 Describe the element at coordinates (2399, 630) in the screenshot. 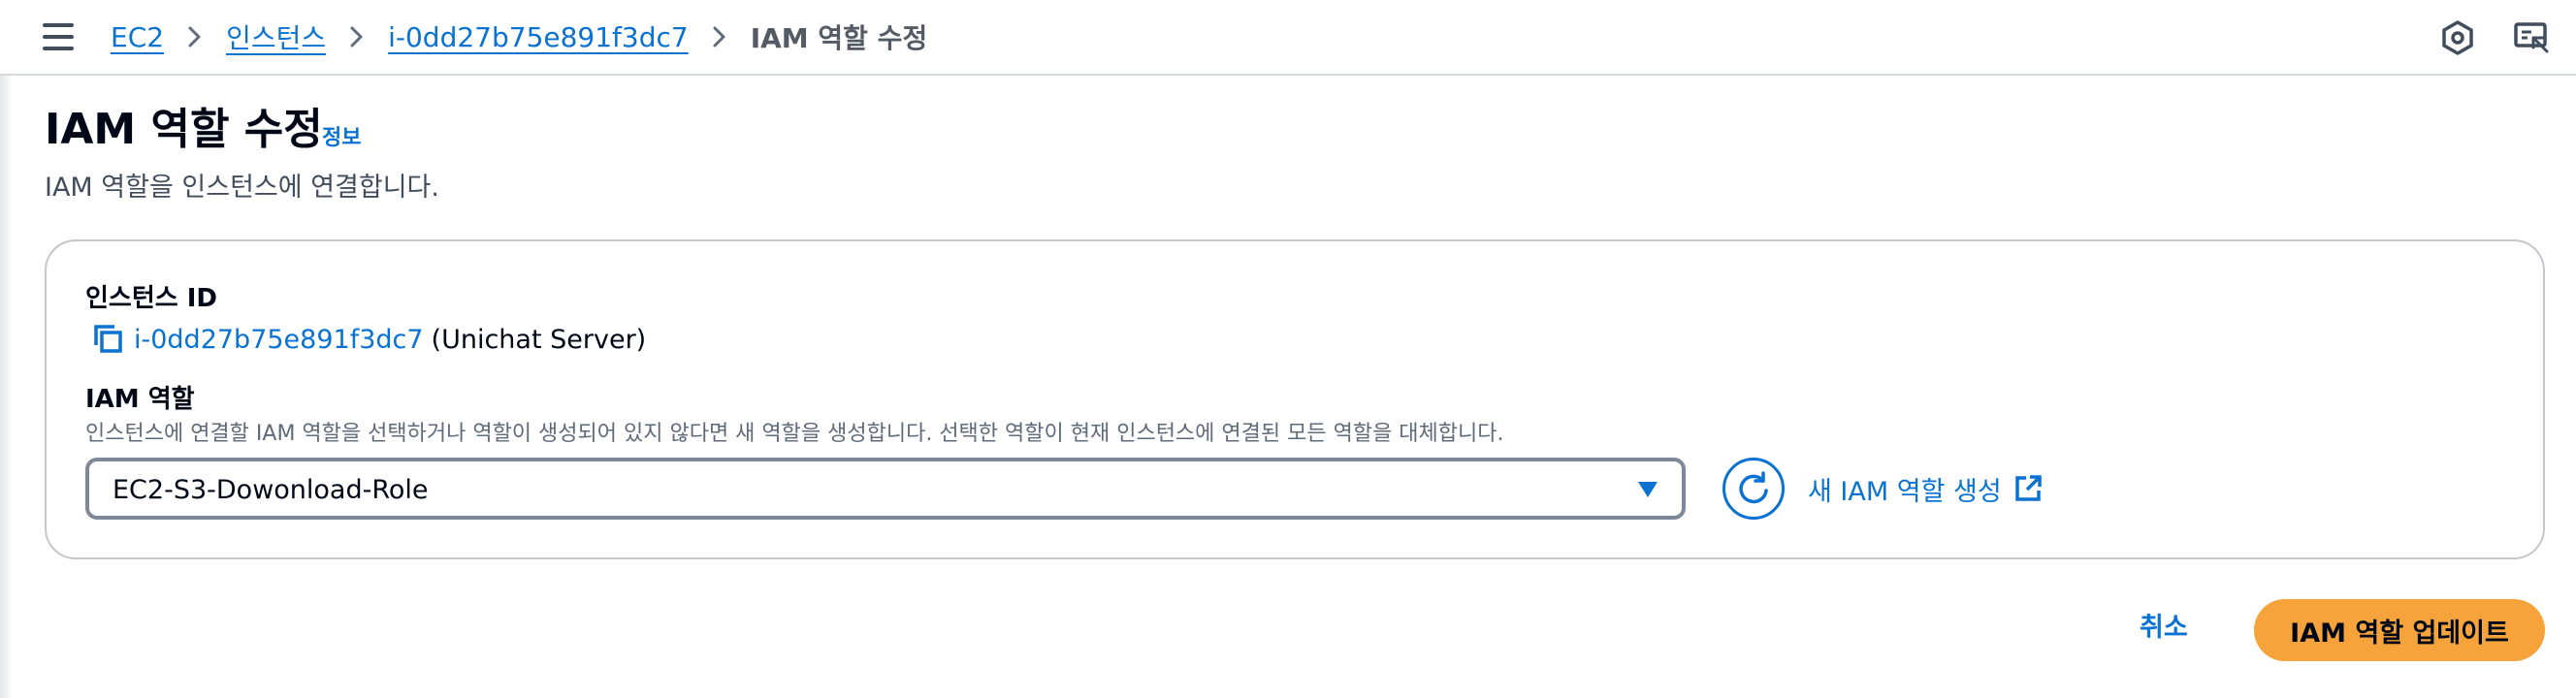

I see `update-iam-role-button: IAM 역할 업데이트` at that location.